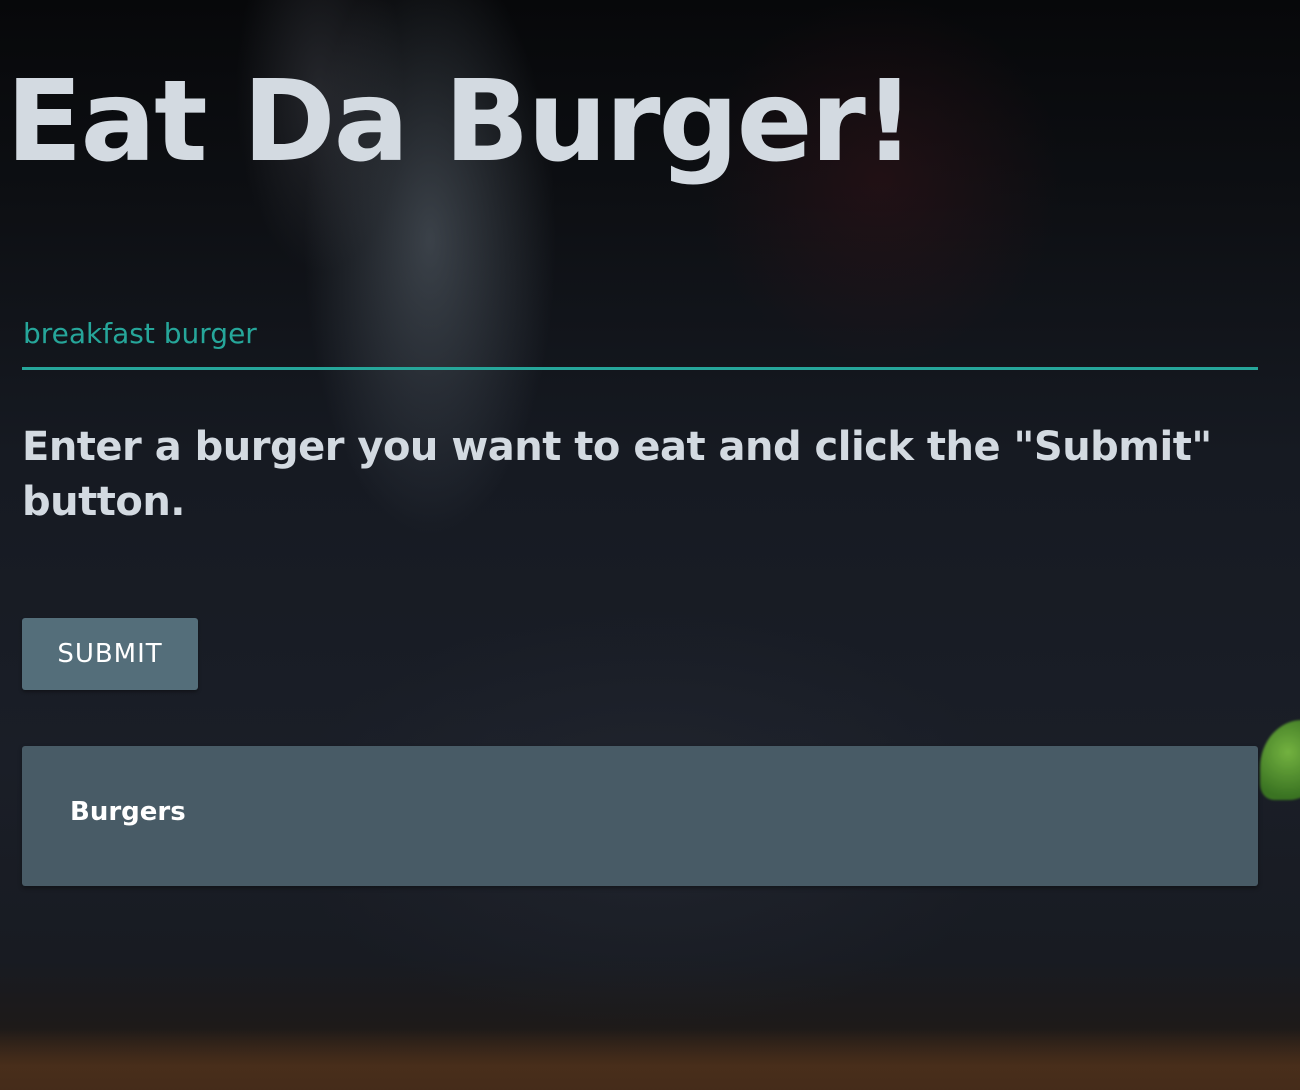 The image size is (1300, 1090). What do you see at coordinates (640, 335) in the screenshot?
I see `burger-name-input` at bounding box center [640, 335].